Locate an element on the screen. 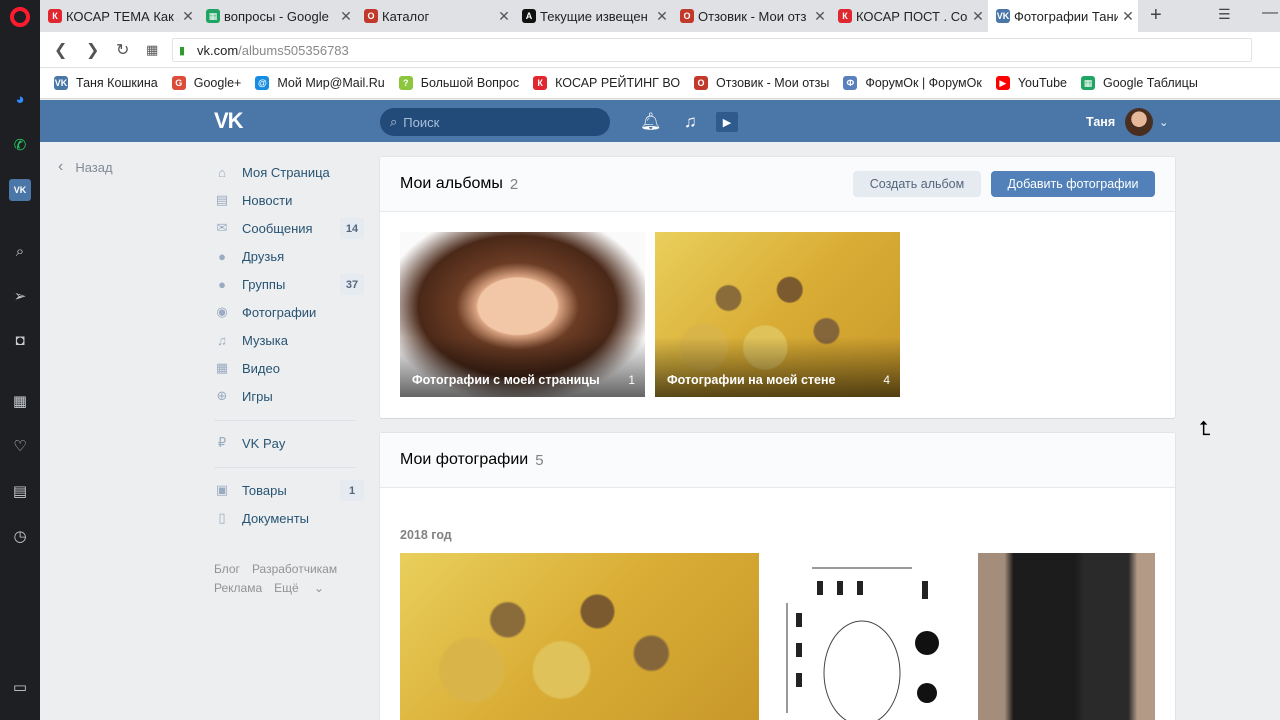 This screenshot has width=1280, height=720. bookmark-item: O Отзовик - Мои отзы is located at coordinates (761, 83).